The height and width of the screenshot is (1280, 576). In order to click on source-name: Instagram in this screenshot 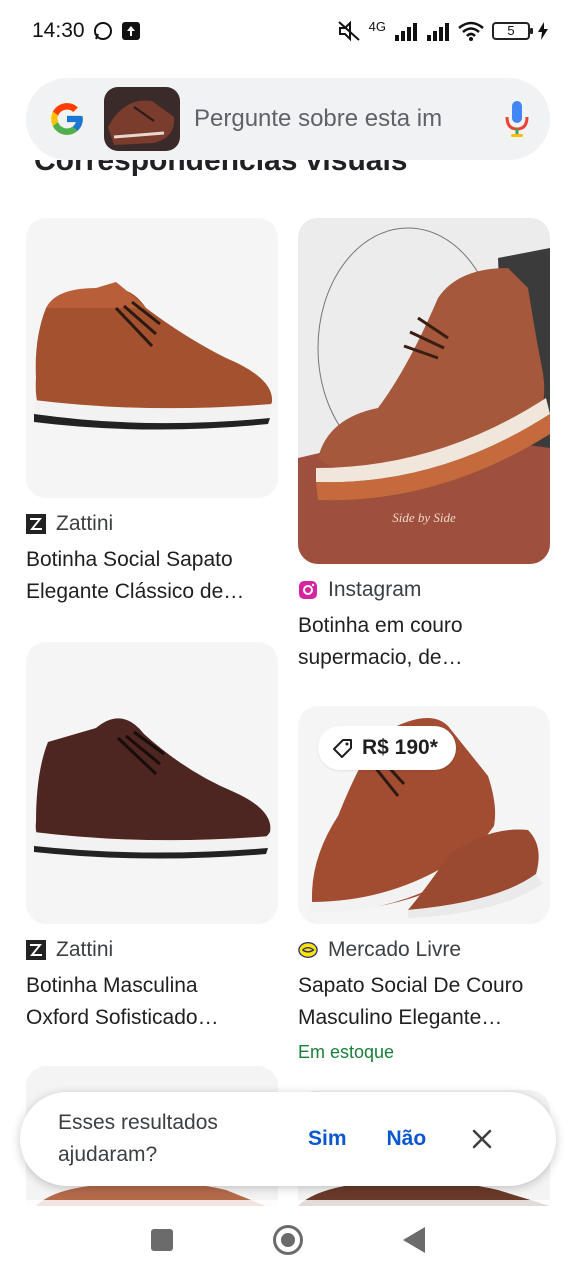, I will do `click(375, 589)`.